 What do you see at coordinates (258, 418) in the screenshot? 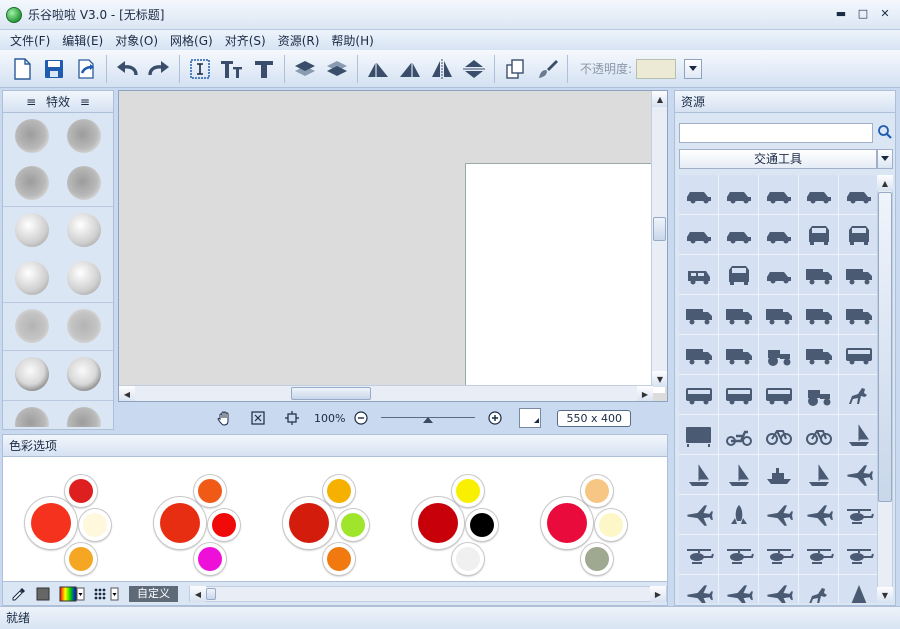
I see `fit-page-button` at bounding box center [258, 418].